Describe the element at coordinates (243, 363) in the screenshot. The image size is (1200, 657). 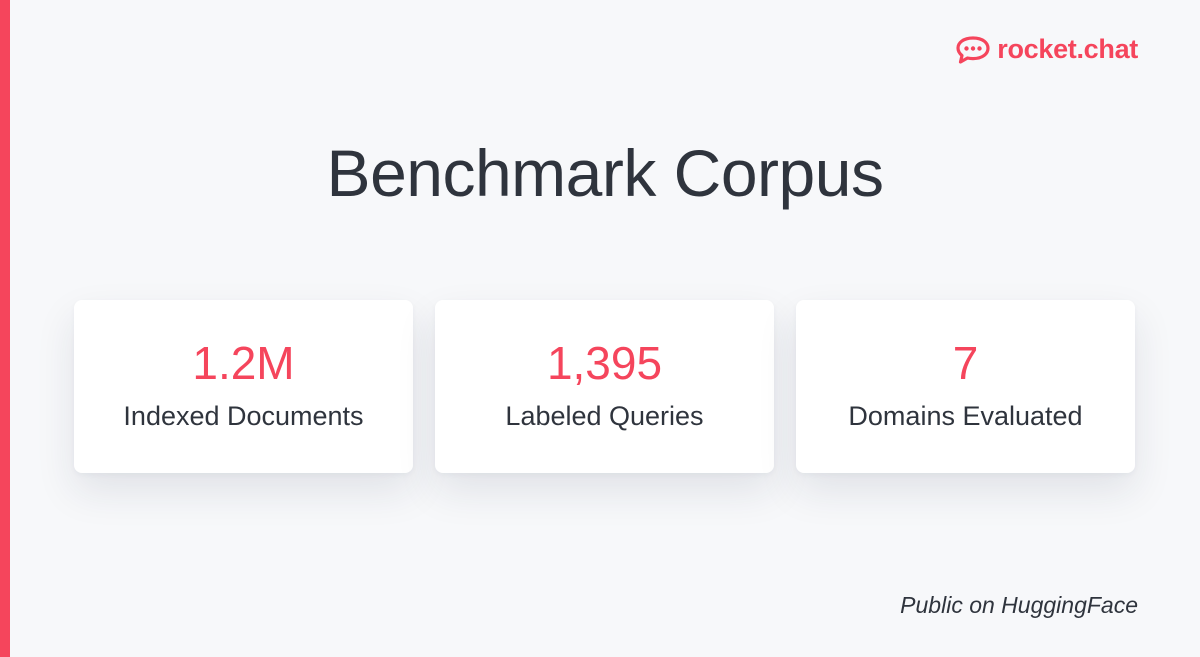
I see `stat-value: 1.2M` at that location.